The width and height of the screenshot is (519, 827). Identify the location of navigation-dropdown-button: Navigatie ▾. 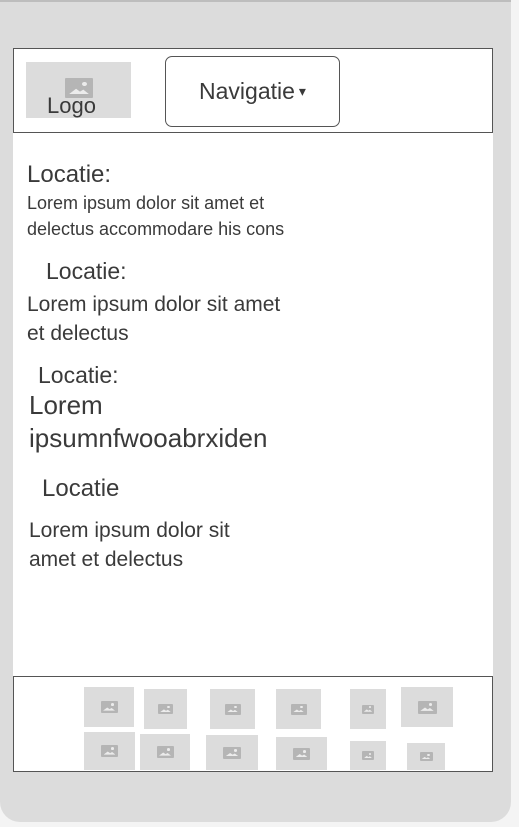
(252, 91).